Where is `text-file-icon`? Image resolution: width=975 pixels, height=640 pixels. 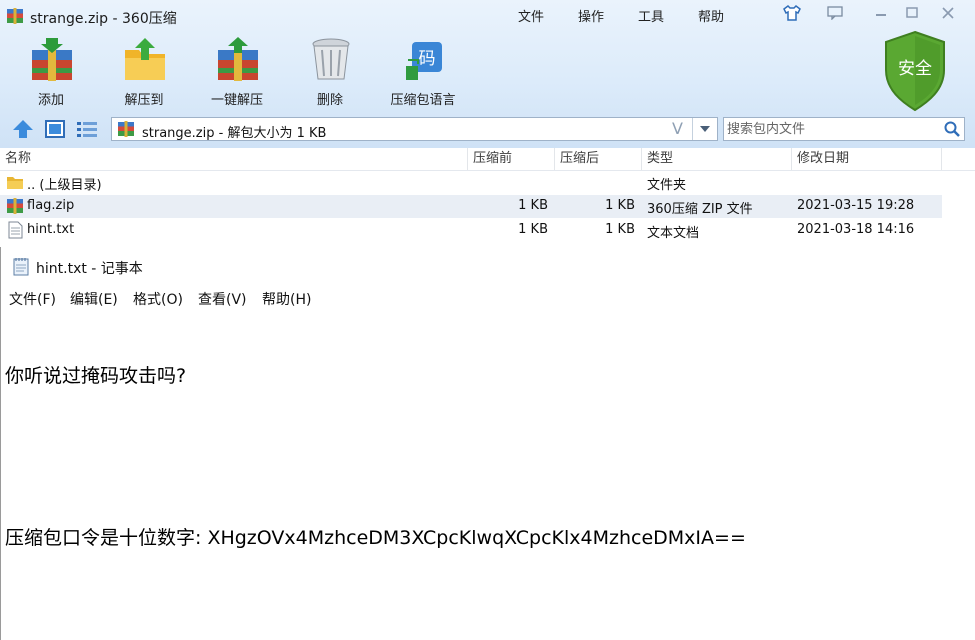
text-file-icon is located at coordinates (15, 230).